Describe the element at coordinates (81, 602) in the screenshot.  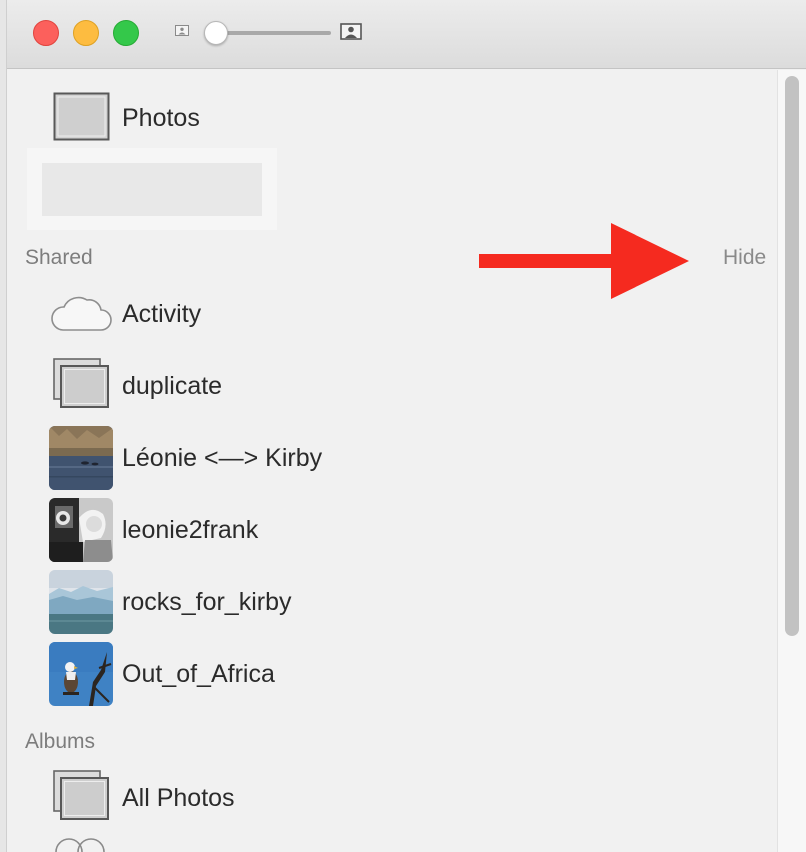
I see `glacier-thumbnail` at that location.